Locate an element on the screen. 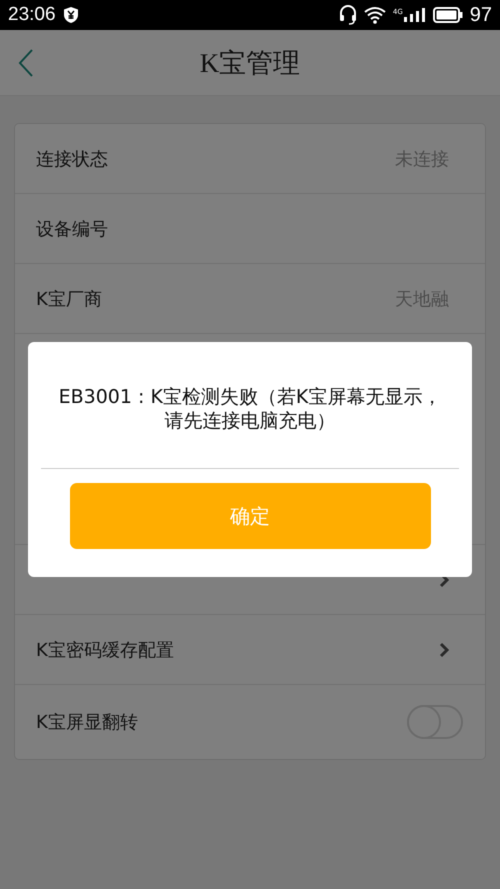 This screenshot has height=889, width=500. settings-row: K宝屏显翻转 is located at coordinates (250, 722).